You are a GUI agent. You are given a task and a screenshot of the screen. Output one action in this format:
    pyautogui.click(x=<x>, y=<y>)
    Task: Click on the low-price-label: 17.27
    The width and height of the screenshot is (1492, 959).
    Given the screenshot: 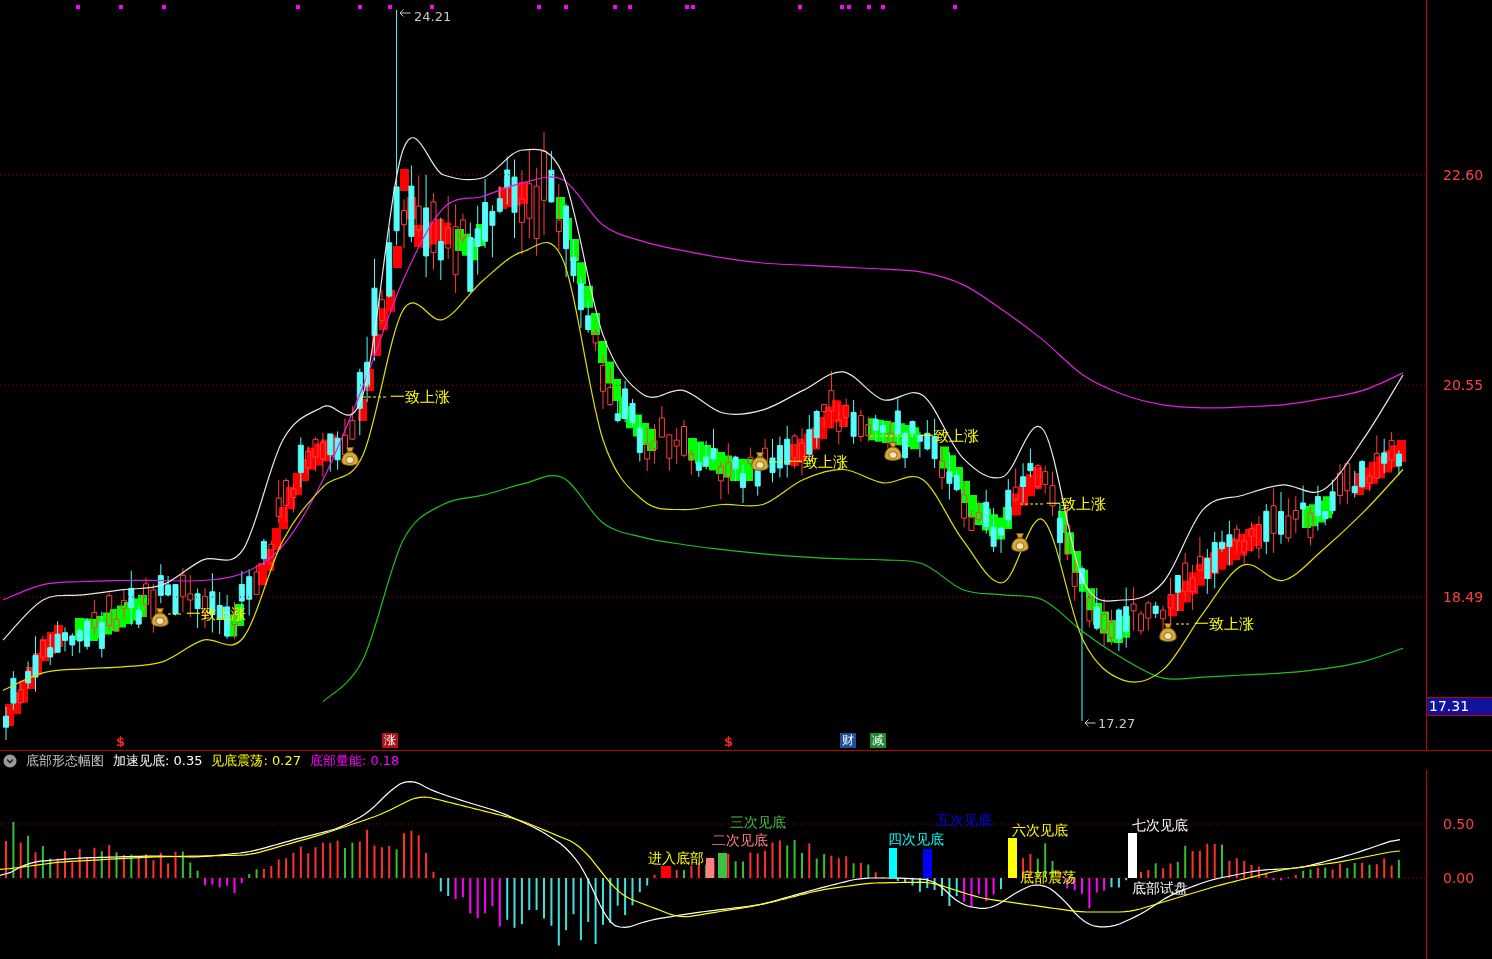 What is the action you would take?
    pyautogui.click(x=1117, y=723)
    